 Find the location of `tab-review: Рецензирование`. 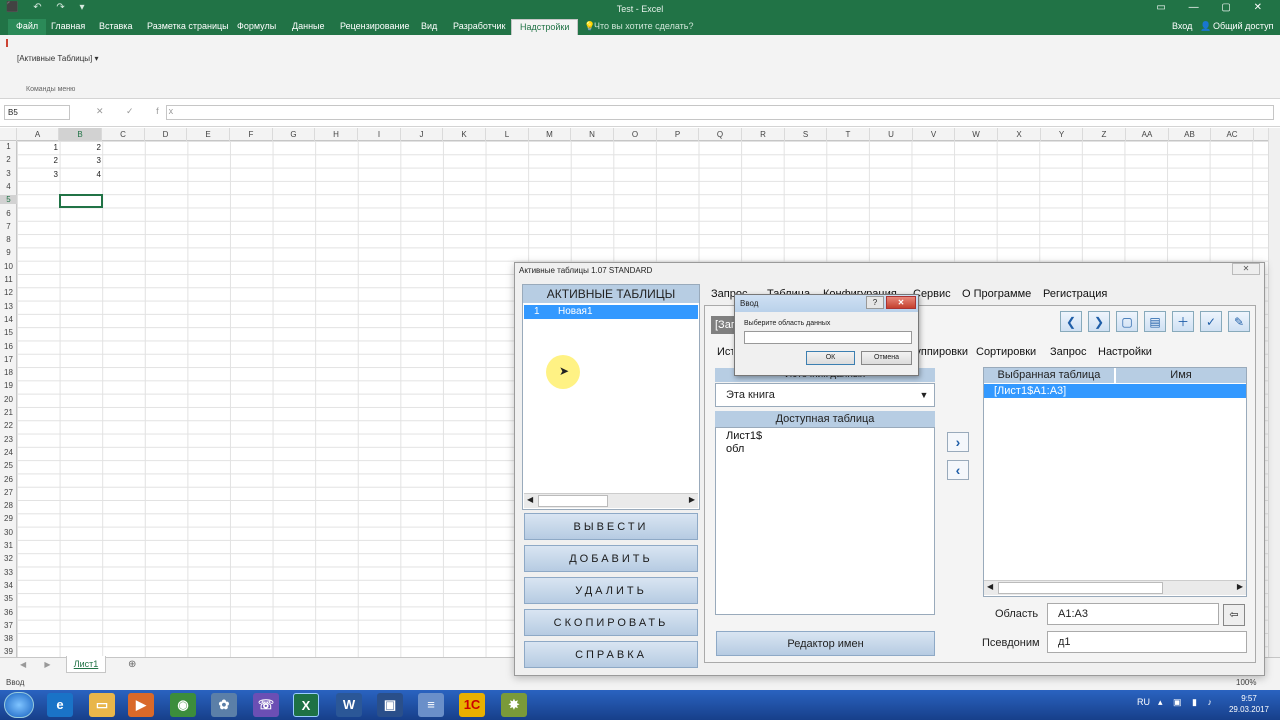

tab-review: Рецензирование is located at coordinates (375, 26).